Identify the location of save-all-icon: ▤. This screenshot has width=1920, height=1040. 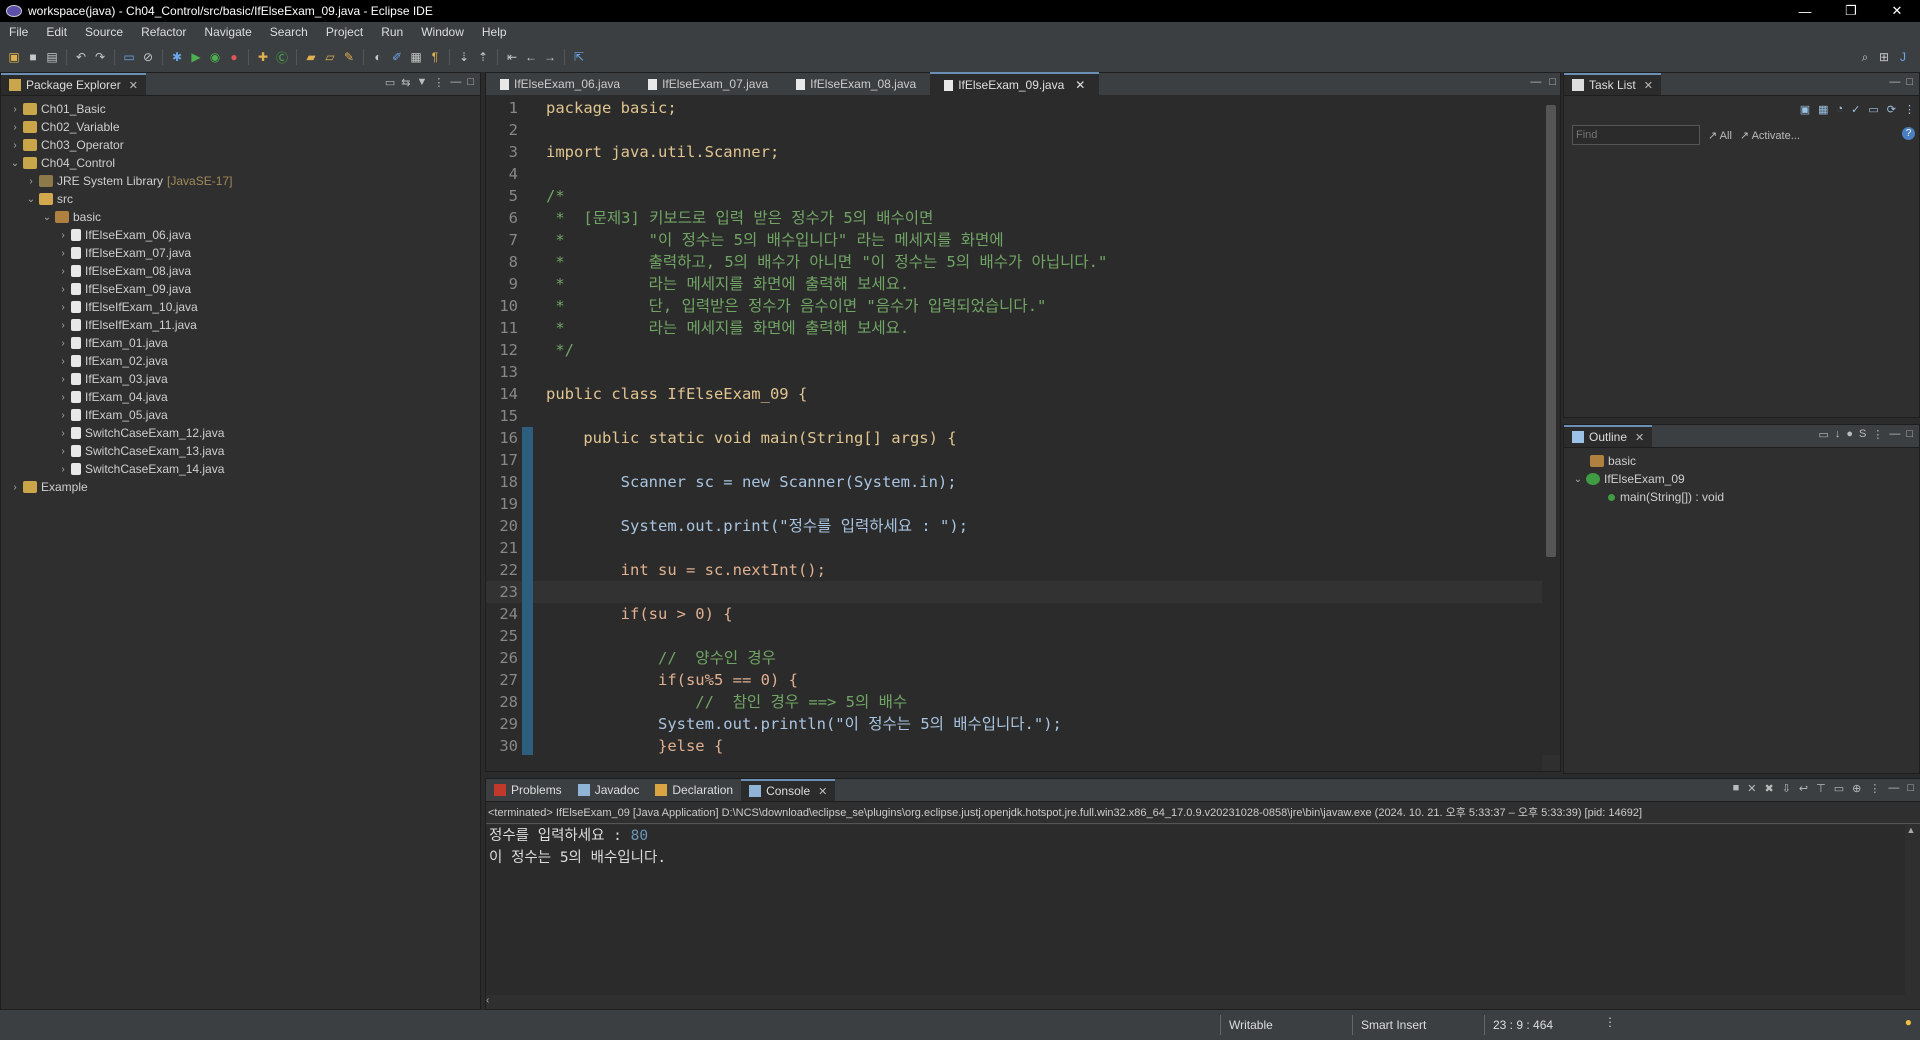
(52, 57).